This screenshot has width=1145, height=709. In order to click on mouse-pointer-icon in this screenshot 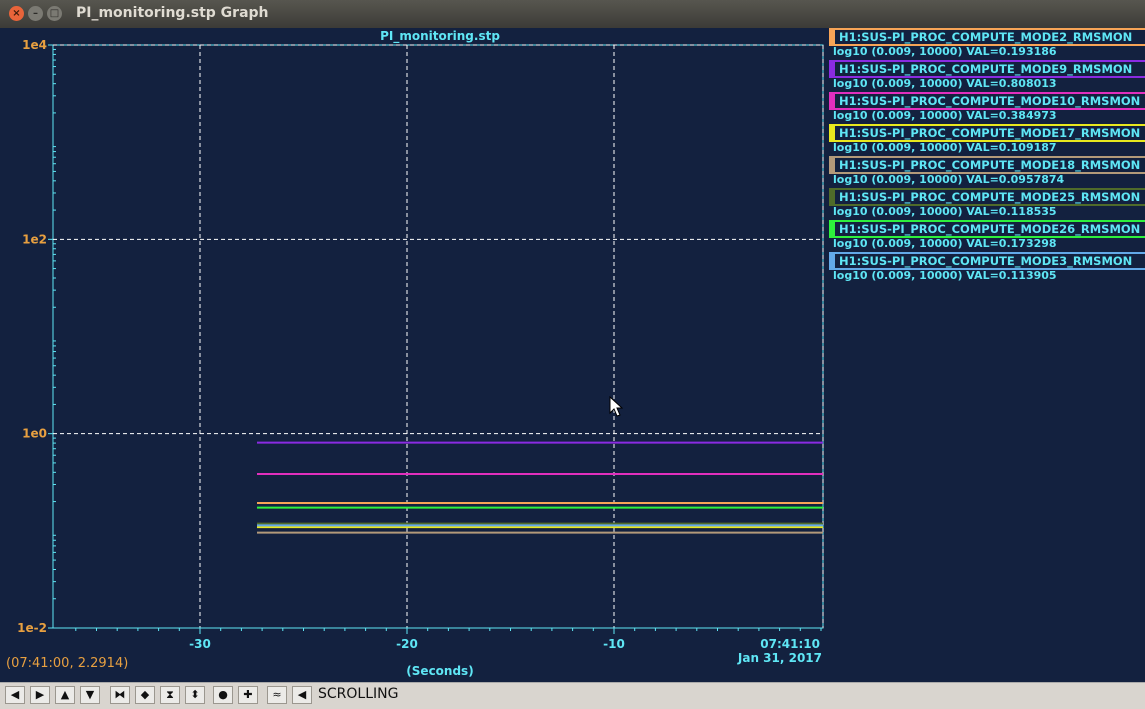, I will do `click(616, 406)`.